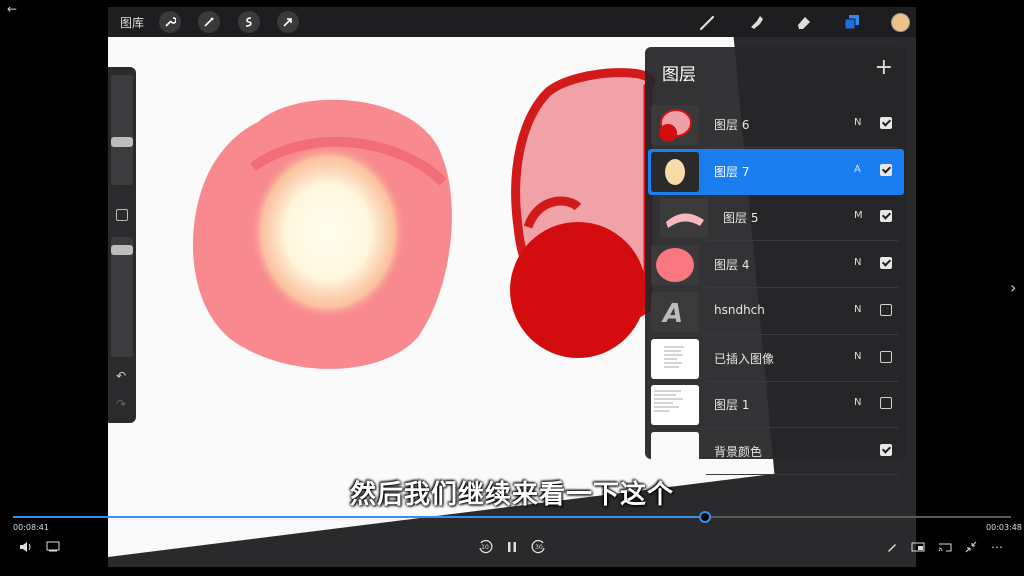 This screenshot has height=576, width=1024. I want to click on layer-thumbnail: A, so click(675, 311).